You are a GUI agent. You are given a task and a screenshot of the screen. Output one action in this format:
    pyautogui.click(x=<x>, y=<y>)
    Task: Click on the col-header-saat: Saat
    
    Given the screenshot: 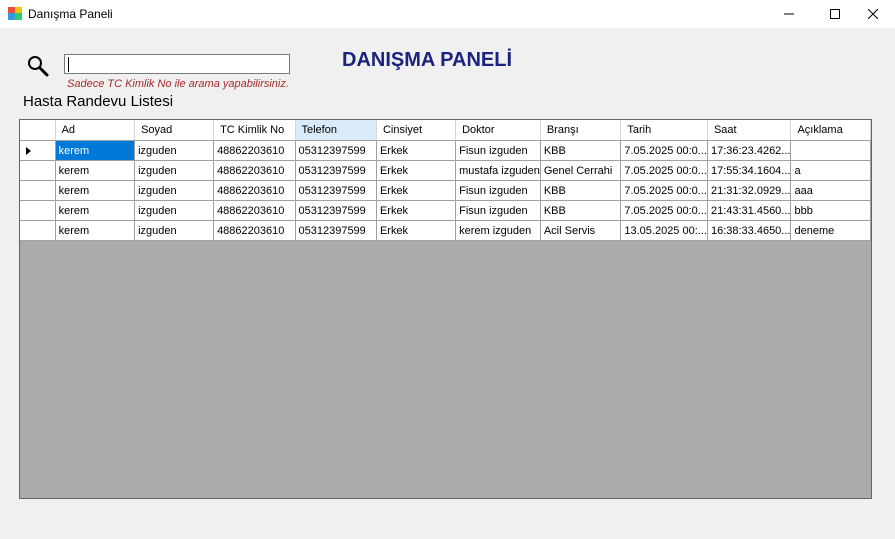 What is the action you would take?
    pyautogui.click(x=749, y=130)
    